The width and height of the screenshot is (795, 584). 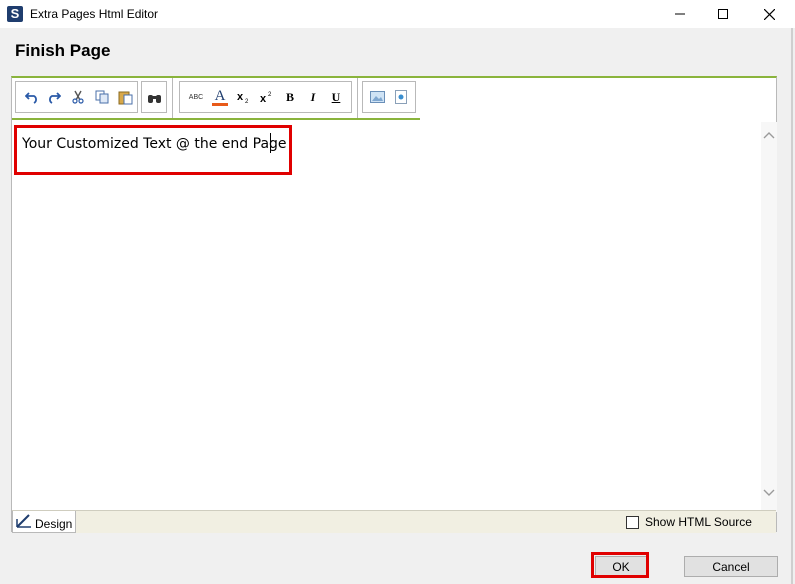 I want to click on close-icon, so click(x=769, y=14).